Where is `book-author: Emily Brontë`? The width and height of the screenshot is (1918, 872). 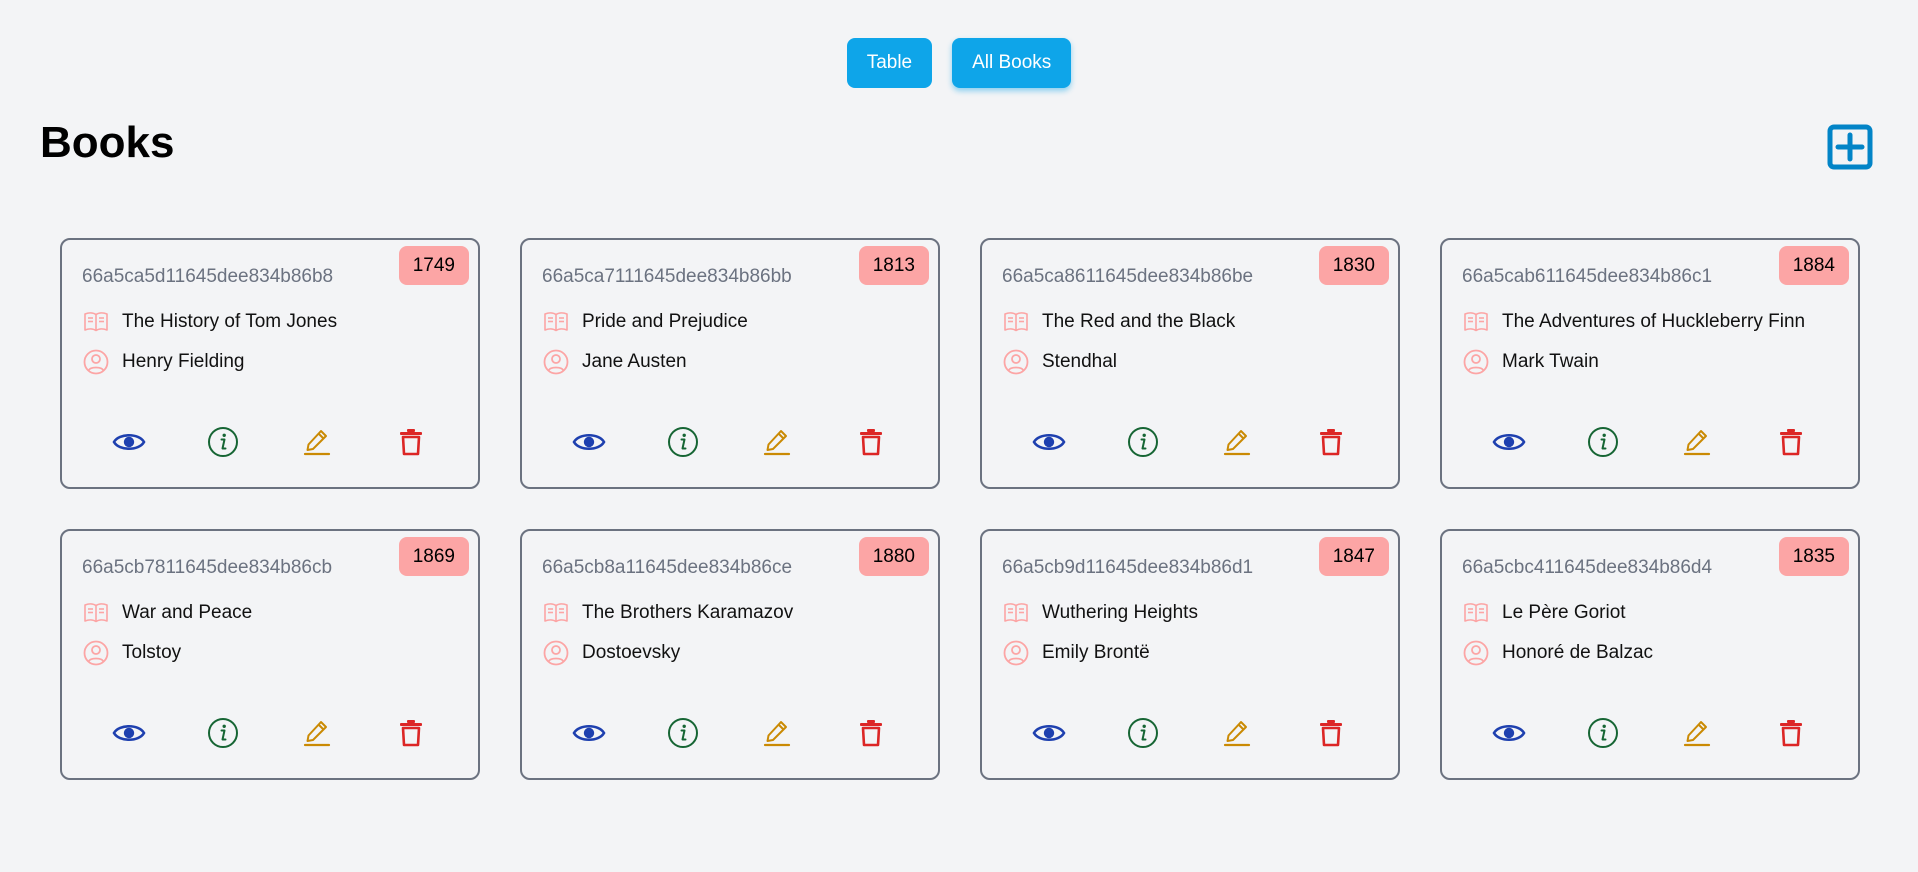
book-author: Emily Brontë is located at coordinates (1096, 652).